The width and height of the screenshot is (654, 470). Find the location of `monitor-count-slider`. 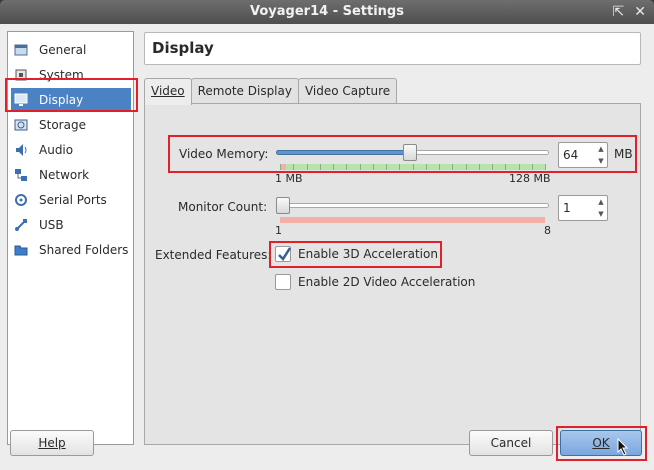

monitor-count-slider is located at coordinates (412, 207).